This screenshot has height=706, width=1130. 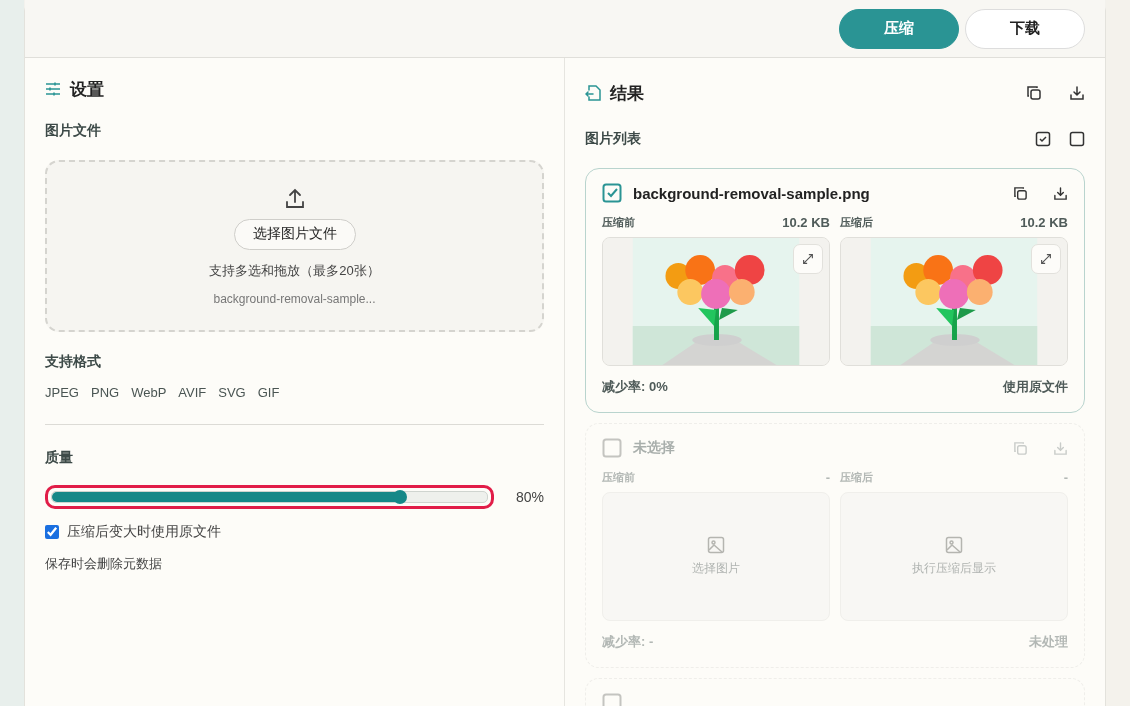 What do you see at coordinates (635, 387) in the screenshot?
I see `reduction-rate: 减少率: 0%` at bounding box center [635, 387].